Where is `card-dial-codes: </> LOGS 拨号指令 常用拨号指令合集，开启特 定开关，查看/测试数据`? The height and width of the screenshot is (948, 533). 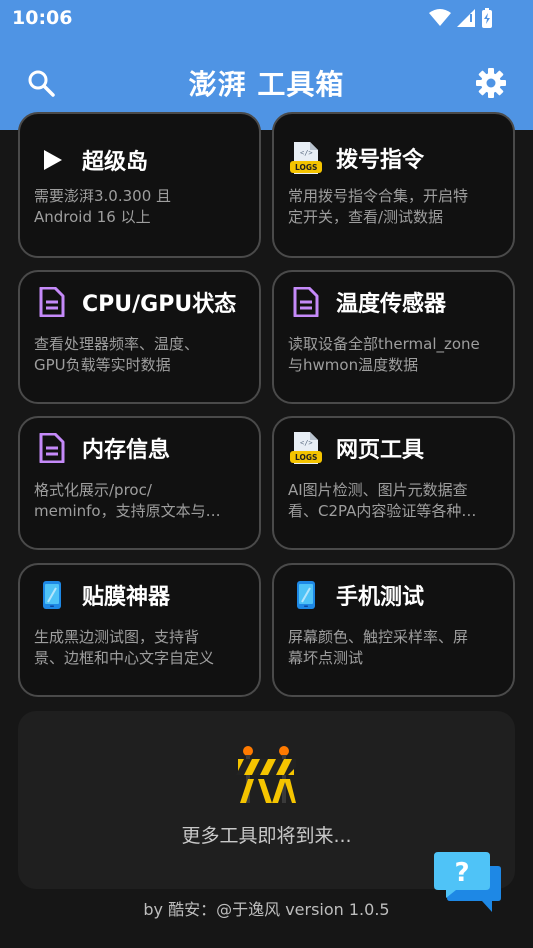 card-dial-codes: </> LOGS 拨号指令 常用拨号指令合集，开启特 定开关，查看/测试数据 is located at coordinates (393, 185).